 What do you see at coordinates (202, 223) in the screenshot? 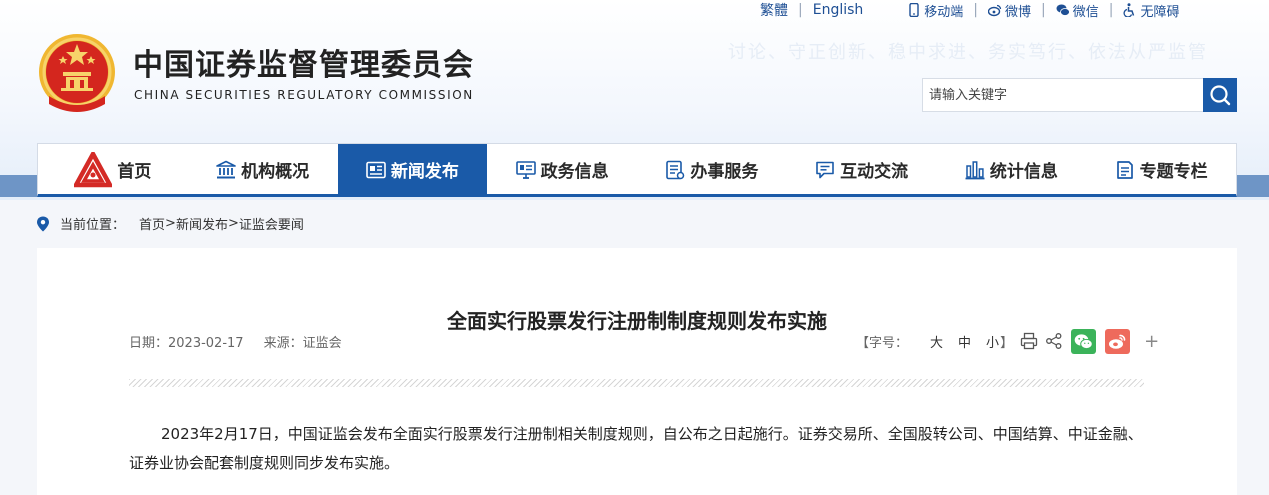
I see `breadcrumb-news: 新闻发布` at bounding box center [202, 223].